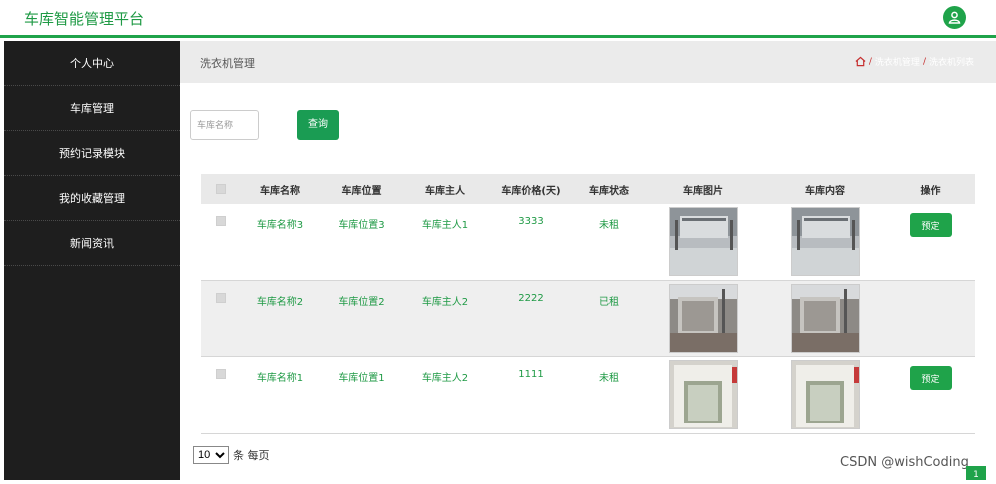 The height and width of the screenshot is (484, 996). Describe the element at coordinates (588, 189) in the screenshot. I see `table-header: 车库名称 车库位置 车库主人 车库价格(天) 车库状态 车库图片 车库内容 操作` at that location.